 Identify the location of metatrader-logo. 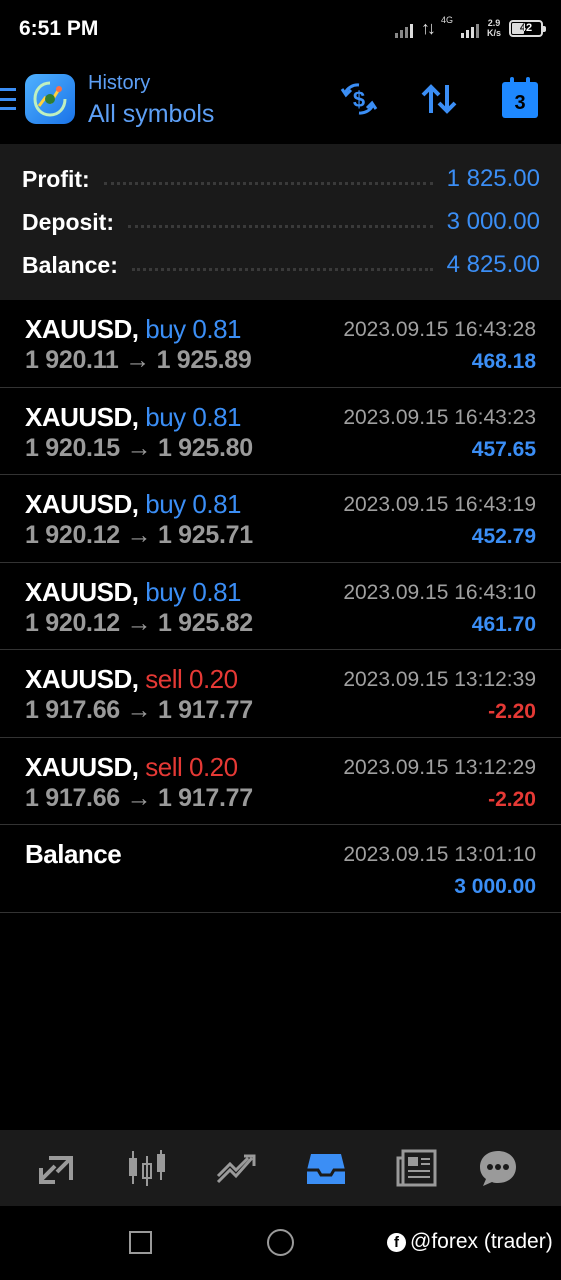
(50, 99).